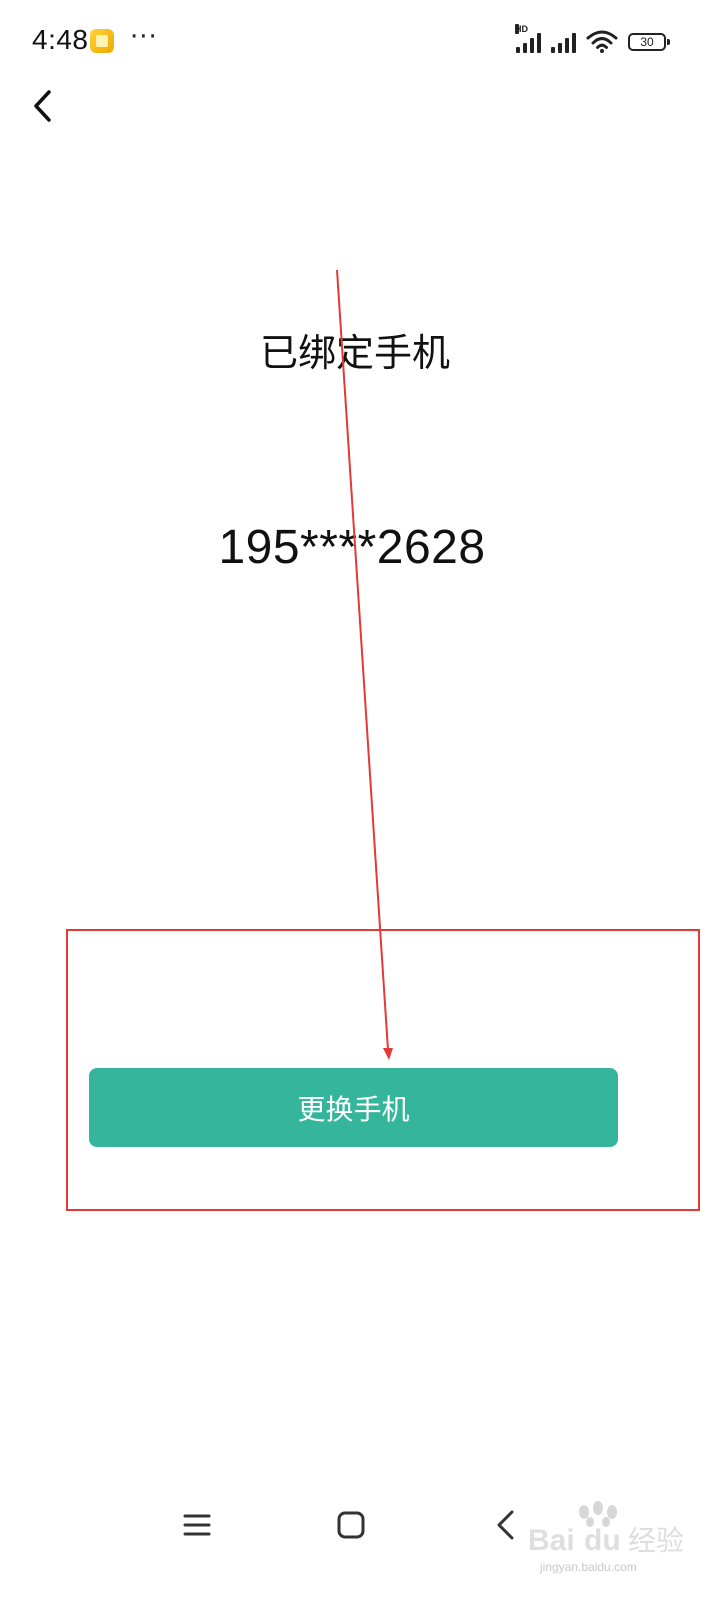 The height and width of the screenshot is (1600, 720). I want to click on hd-tag: HD, so click(521, 29).